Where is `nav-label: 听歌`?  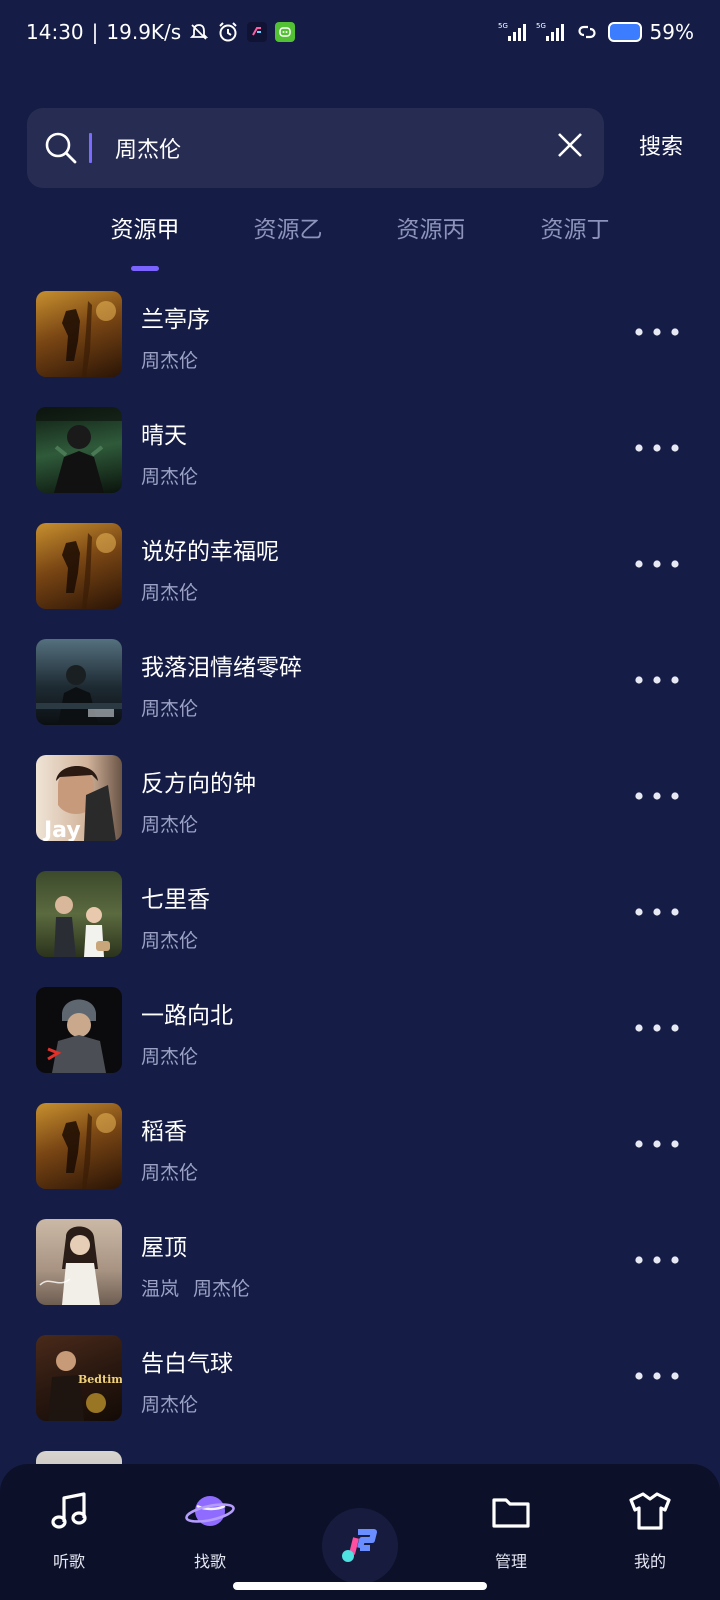 nav-label: 听歌 is located at coordinates (68, 1561).